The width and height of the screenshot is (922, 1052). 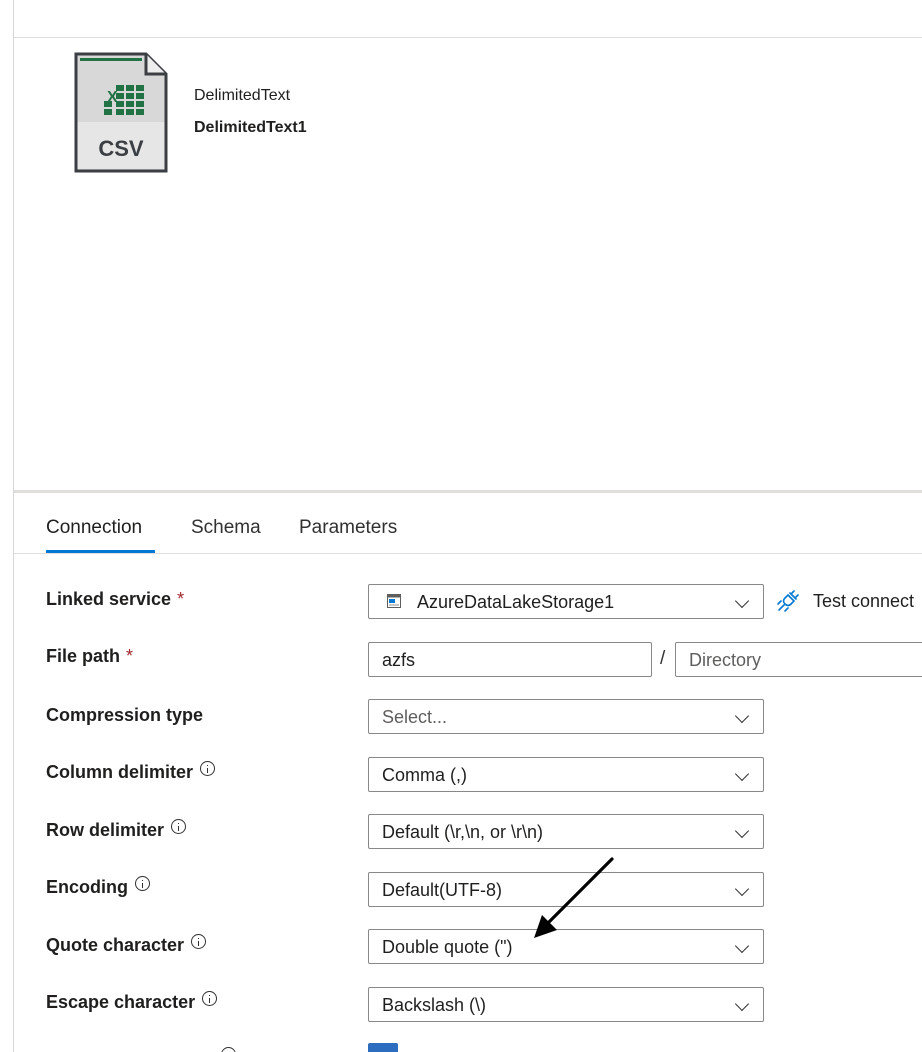 What do you see at coordinates (383, 1047) in the screenshot?
I see `checkbox` at bounding box center [383, 1047].